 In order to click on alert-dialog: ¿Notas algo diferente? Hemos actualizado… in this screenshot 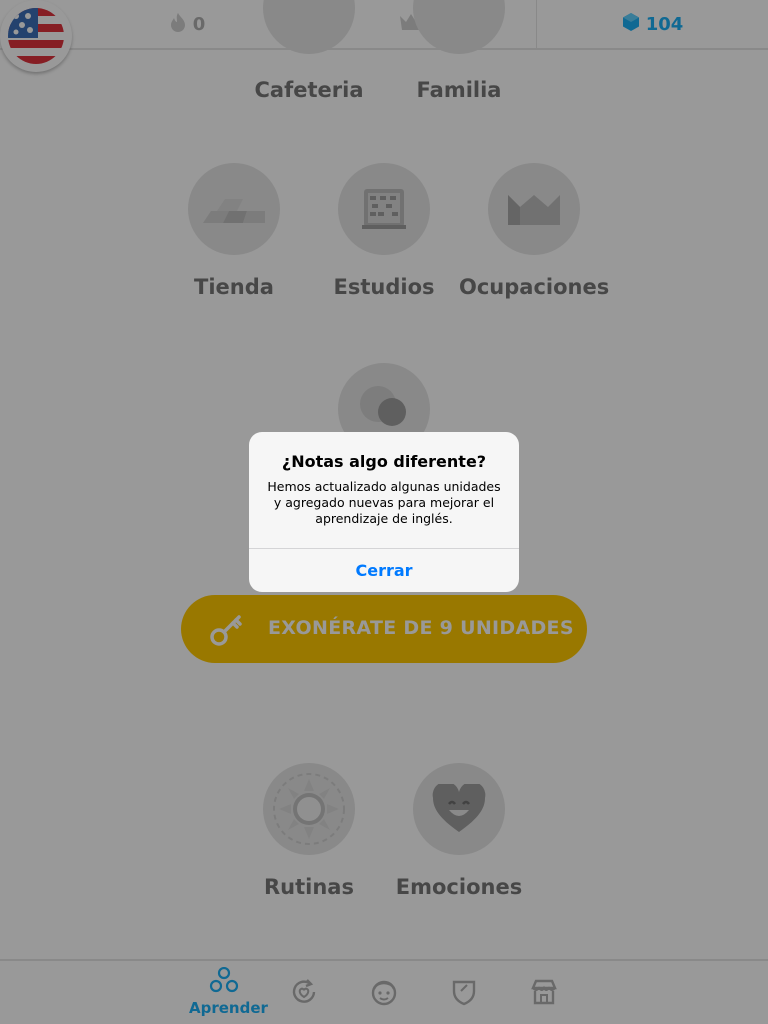, I will do `click(384, 512)`.